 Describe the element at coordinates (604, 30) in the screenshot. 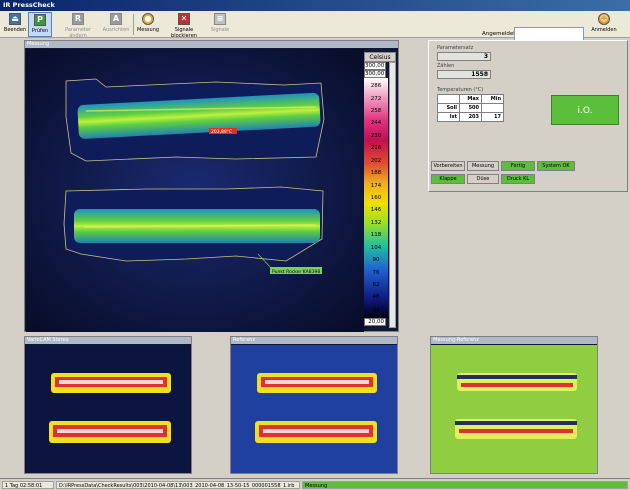

I see `anmelden-label: Anmelden` at that location.